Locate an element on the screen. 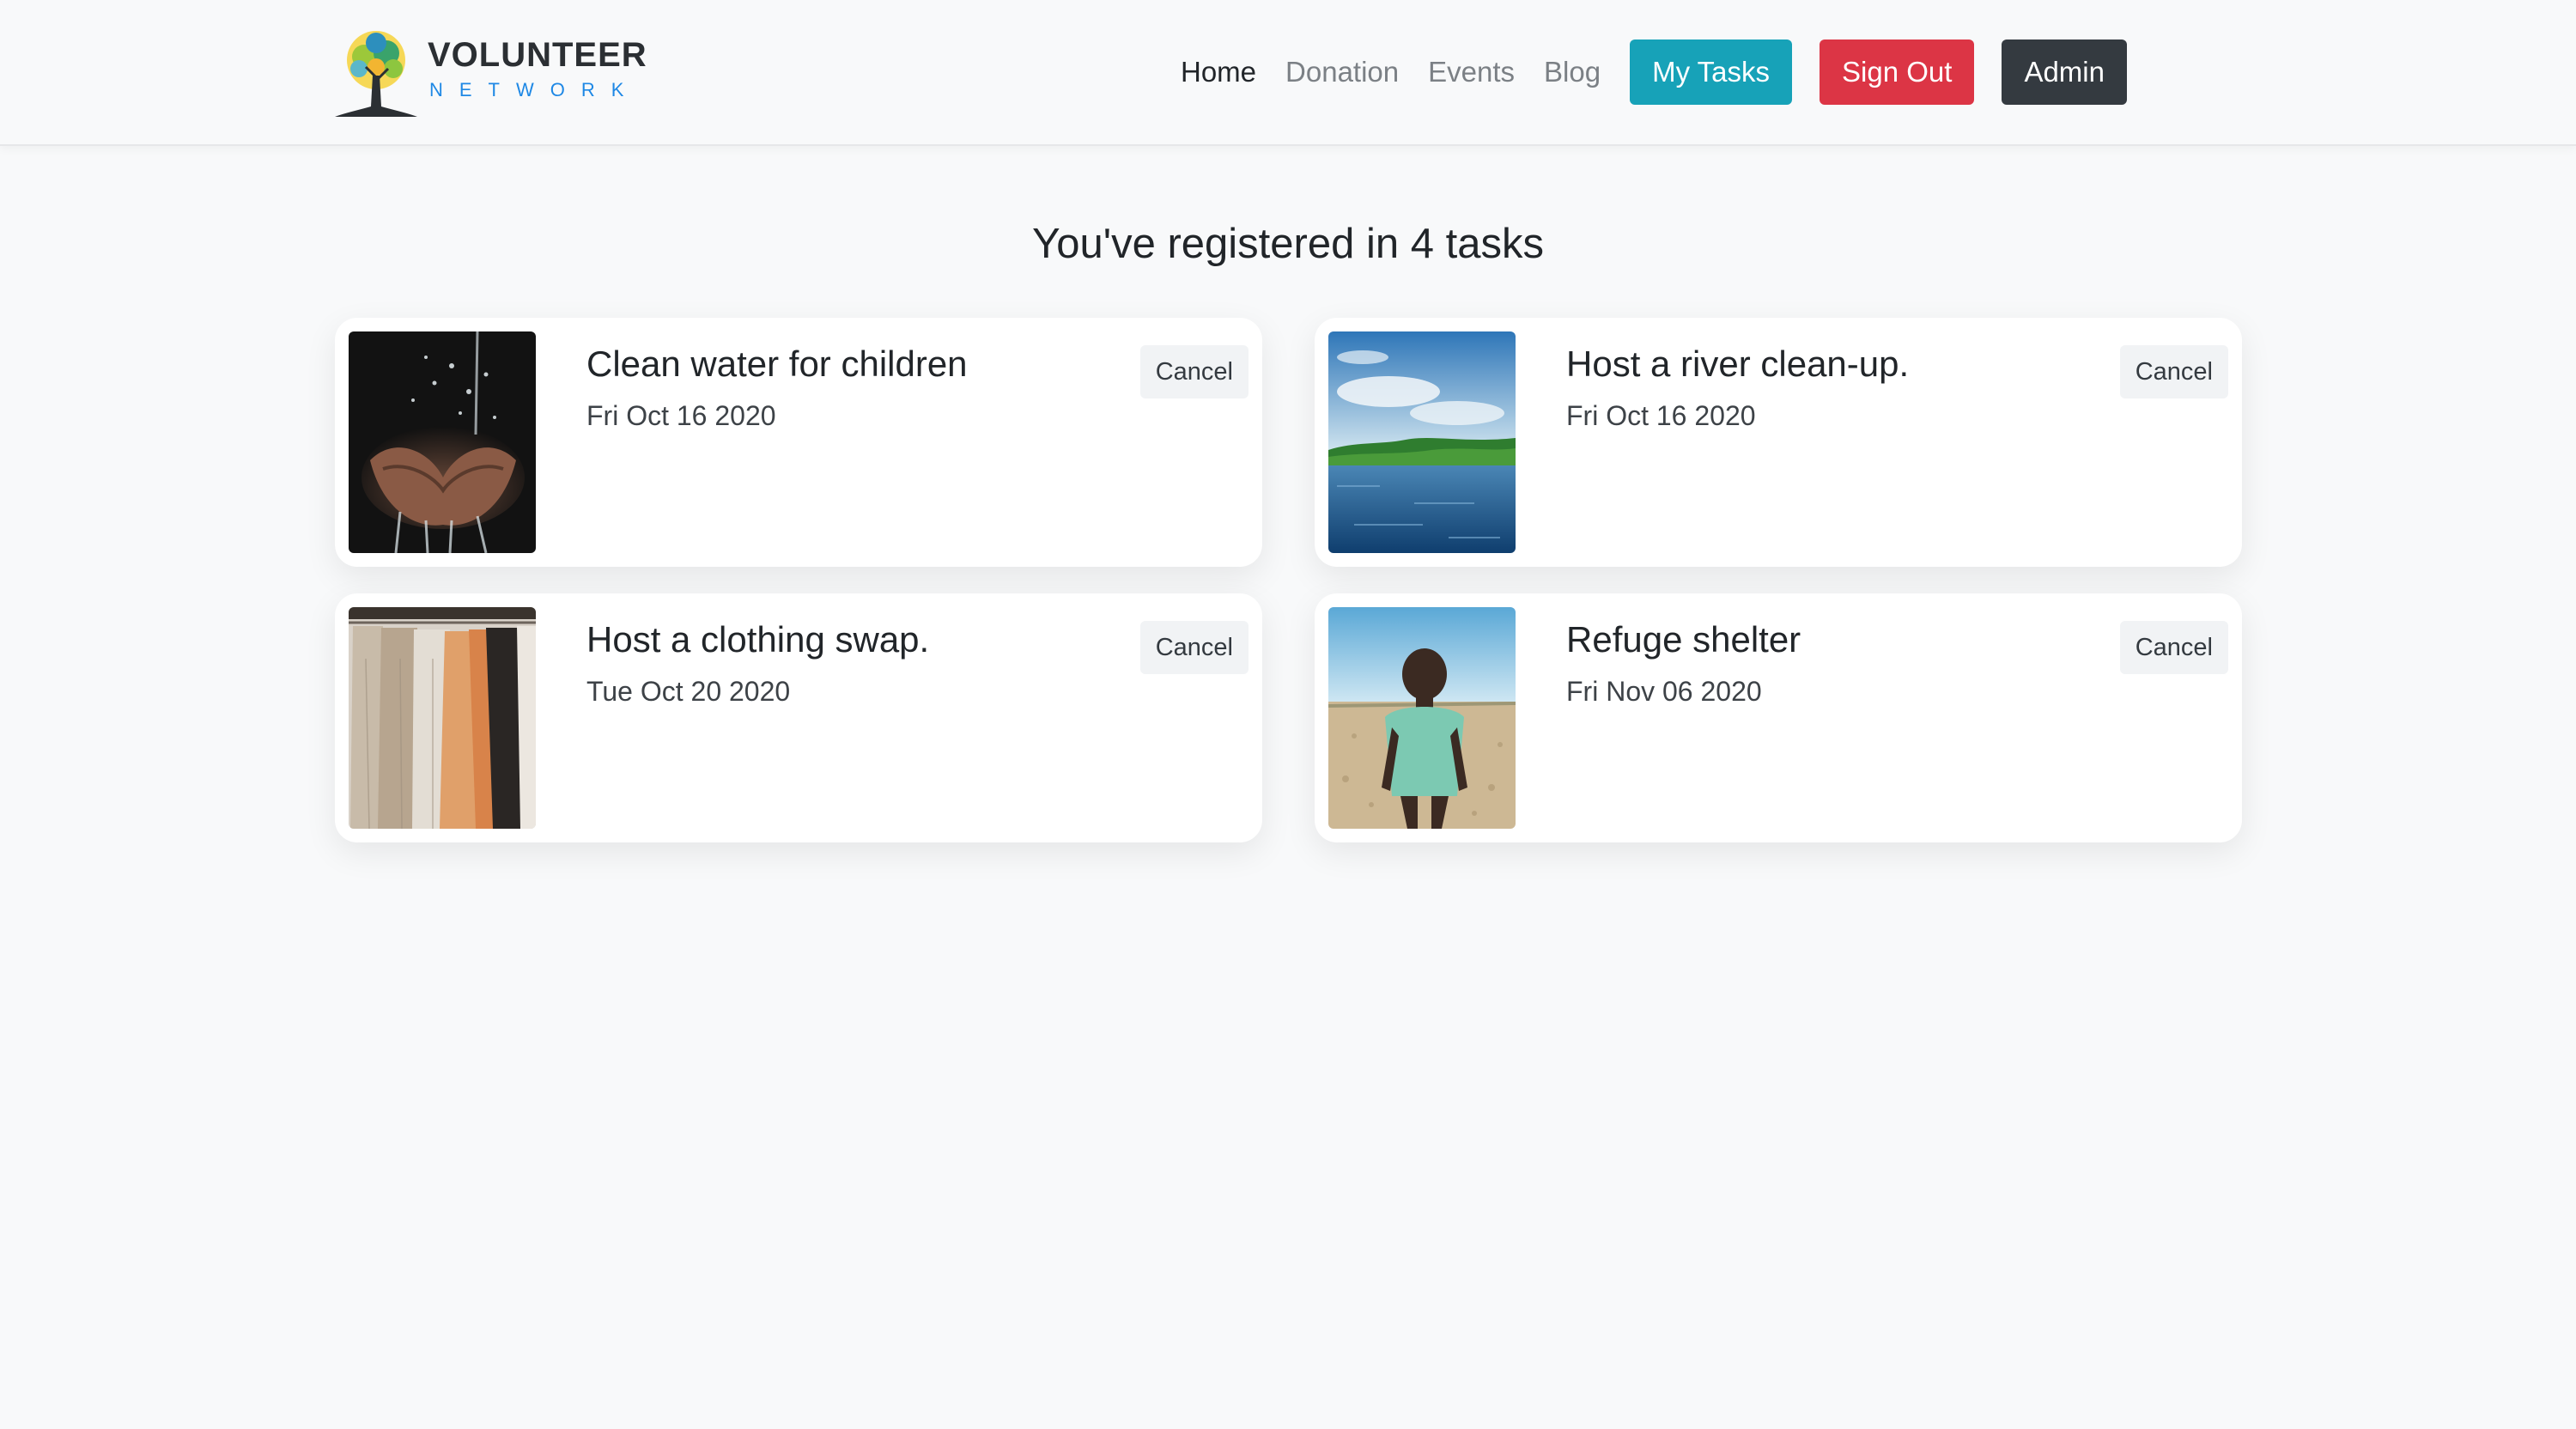 The image size is (2576, 1429). brand-logo-link: VOLUNTEER NETWORK is located at coordinates (490, 72).